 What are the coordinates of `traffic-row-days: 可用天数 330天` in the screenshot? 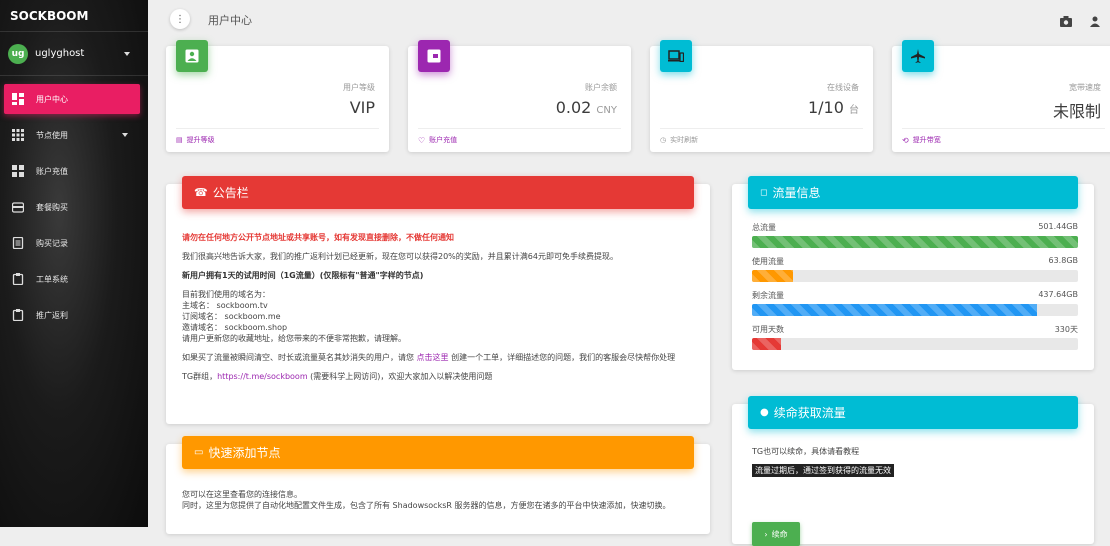 It's located at (915, 337).